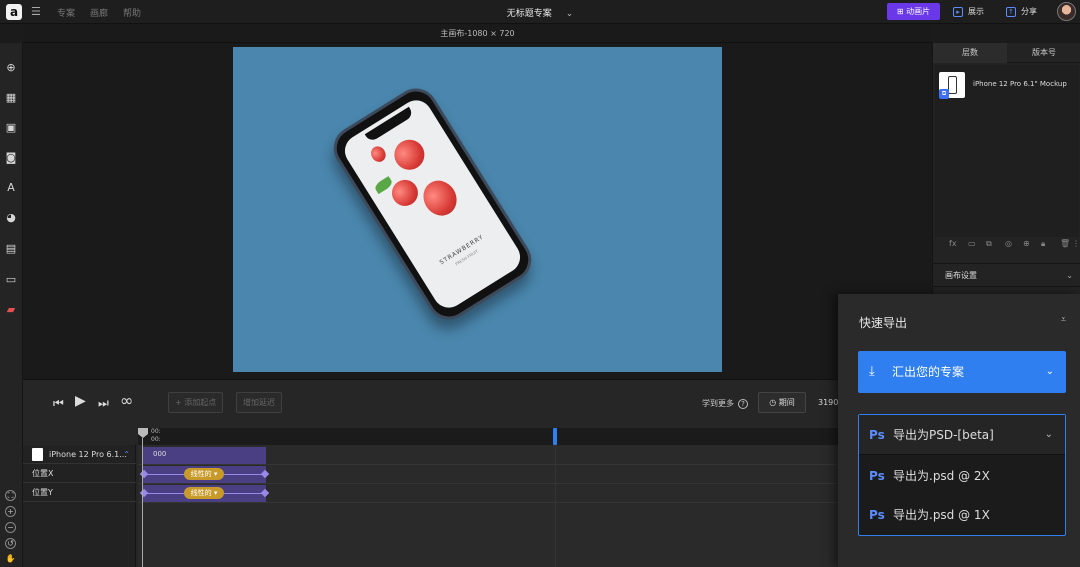 Image resolution: width=1080 pixels, height=567 pixels. Describe the element at coordinates (976, 11) in the screenshot. I see `show-button-label: 展示` at that location.